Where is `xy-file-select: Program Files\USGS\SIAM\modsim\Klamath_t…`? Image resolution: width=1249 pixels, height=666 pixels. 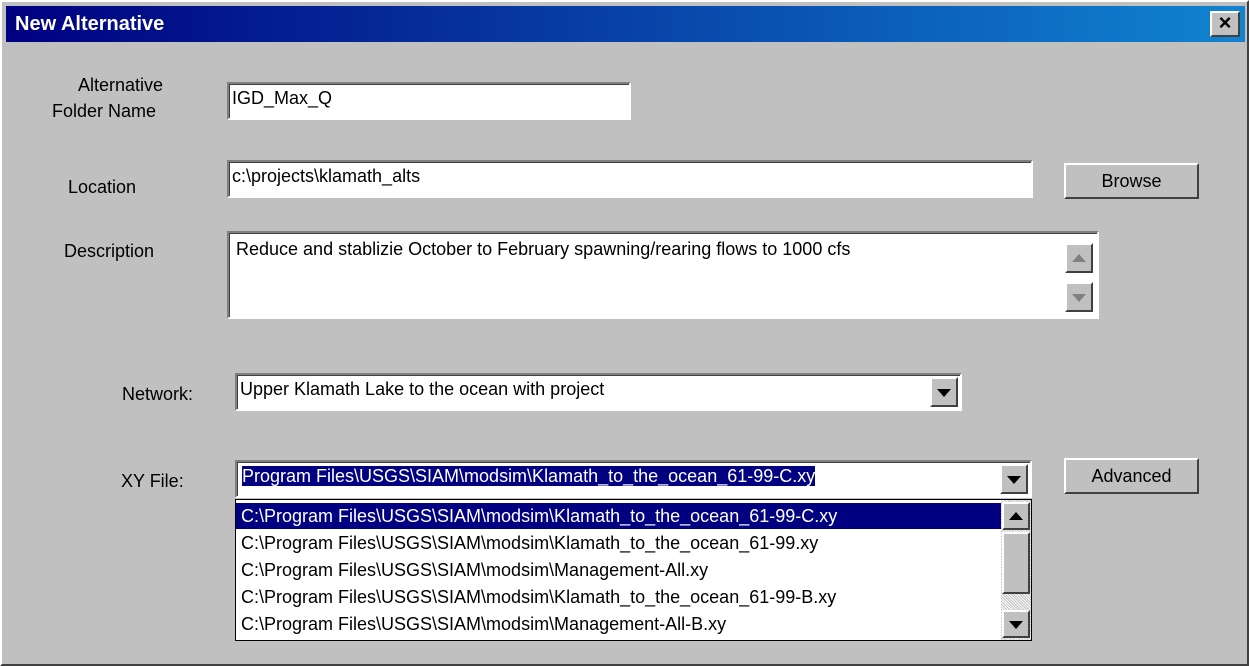
xy-file-select: Program Files\USGS\SIAM\modsim\Klamath_t… is located at coordinates (633, 479).